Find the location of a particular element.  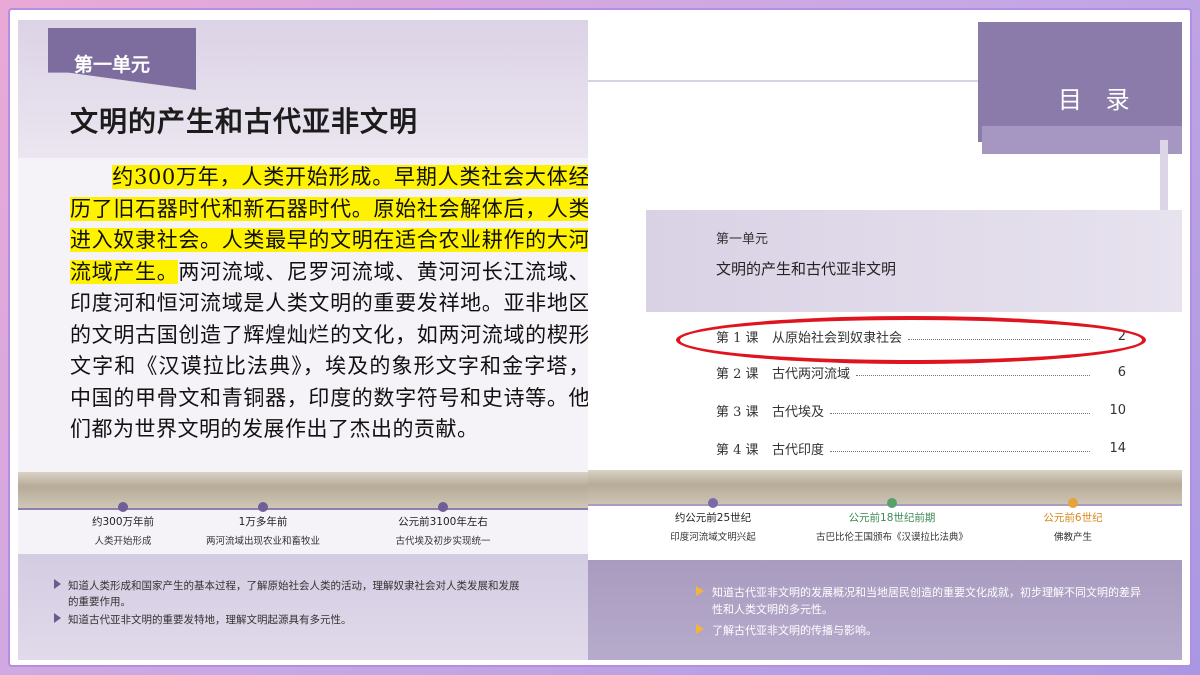

timeline-item: 公元前6世纪 佛教产生 is located at coordinates (1073, 520).